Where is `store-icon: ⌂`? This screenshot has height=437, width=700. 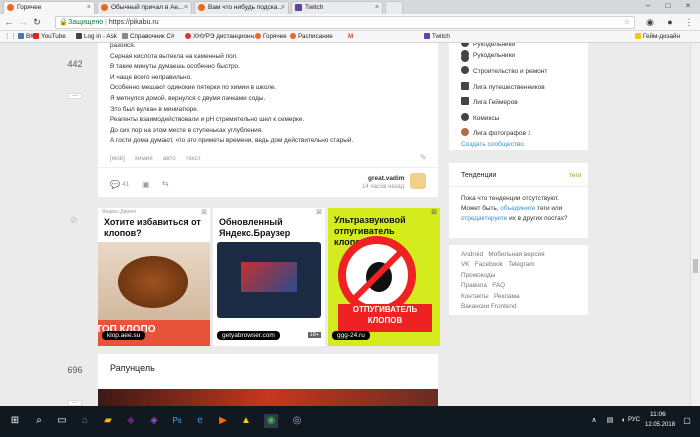
store-icon: ⌂ is located at coordinates (85, 421).